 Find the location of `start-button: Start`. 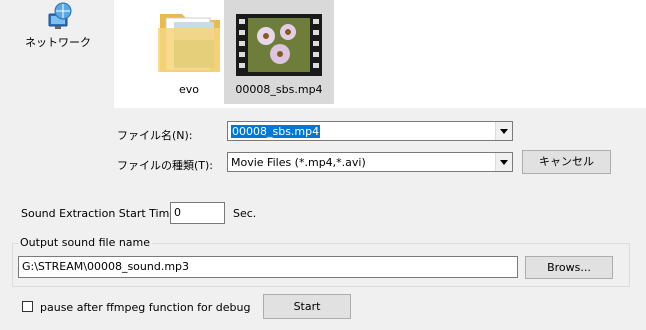

start-button: Start is located at coordinates (307, 306).